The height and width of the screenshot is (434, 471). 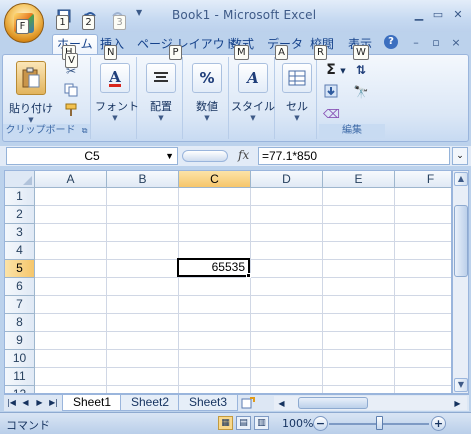 What do you see at coordinates (419, 15) in the screenshot?
I see `minimize-icon: ▁` at bounding box center [419, 15].